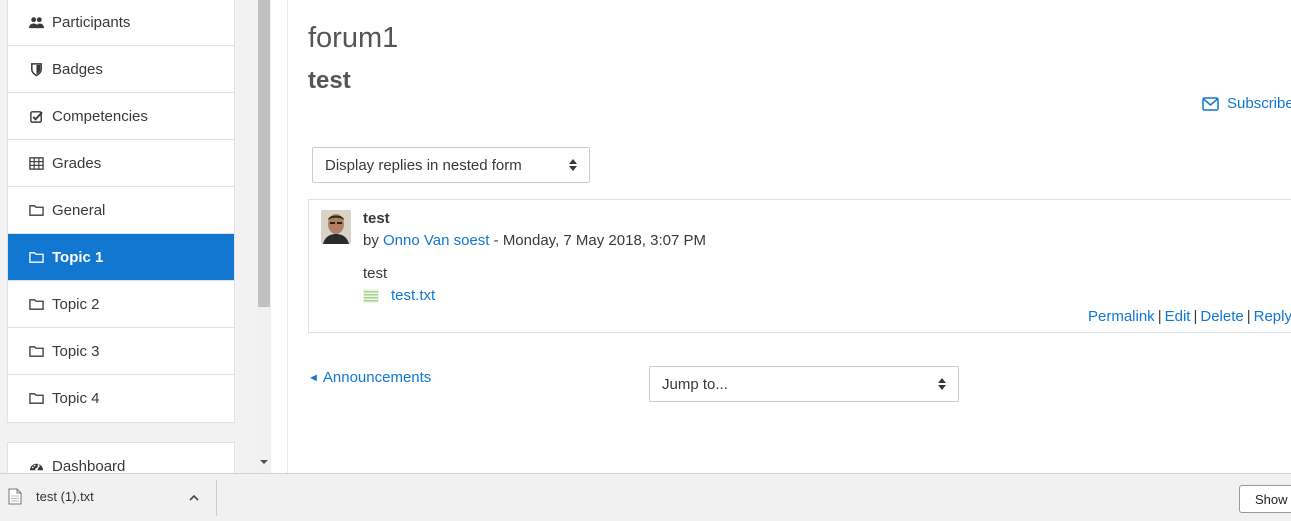 Image resolution: width=1291 pixels, height=521 pixels. I want to click on sidebar-item-competencies: Competencies, so click(121, 116).